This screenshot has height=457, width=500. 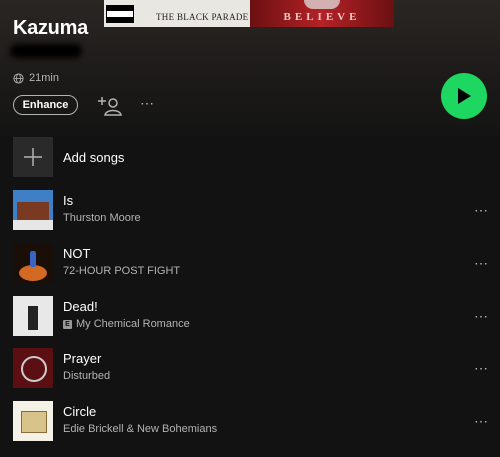 I want to click on add-collaborator-icon, so click(x=110, y=106).